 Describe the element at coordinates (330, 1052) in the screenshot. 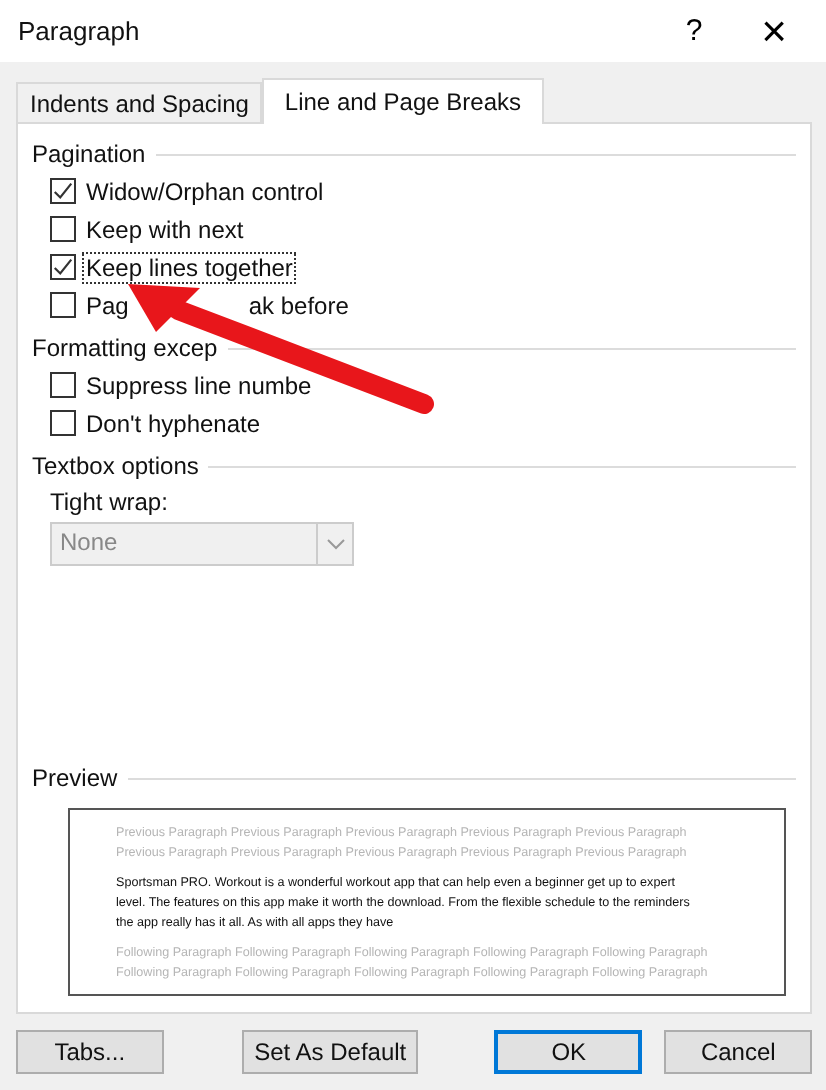

I see `dialog-button: Set As Default` at that location.